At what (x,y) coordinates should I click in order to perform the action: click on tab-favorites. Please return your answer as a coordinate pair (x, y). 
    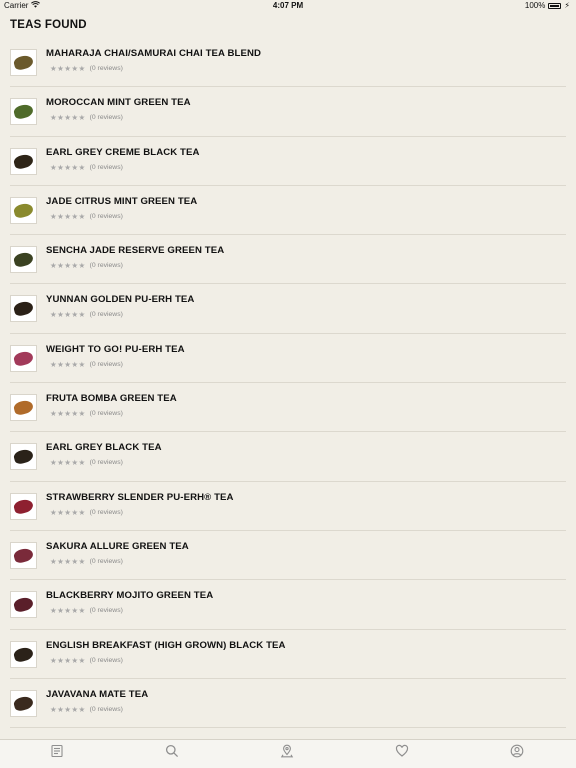
    Looking at the image, I should click on (402, 753).